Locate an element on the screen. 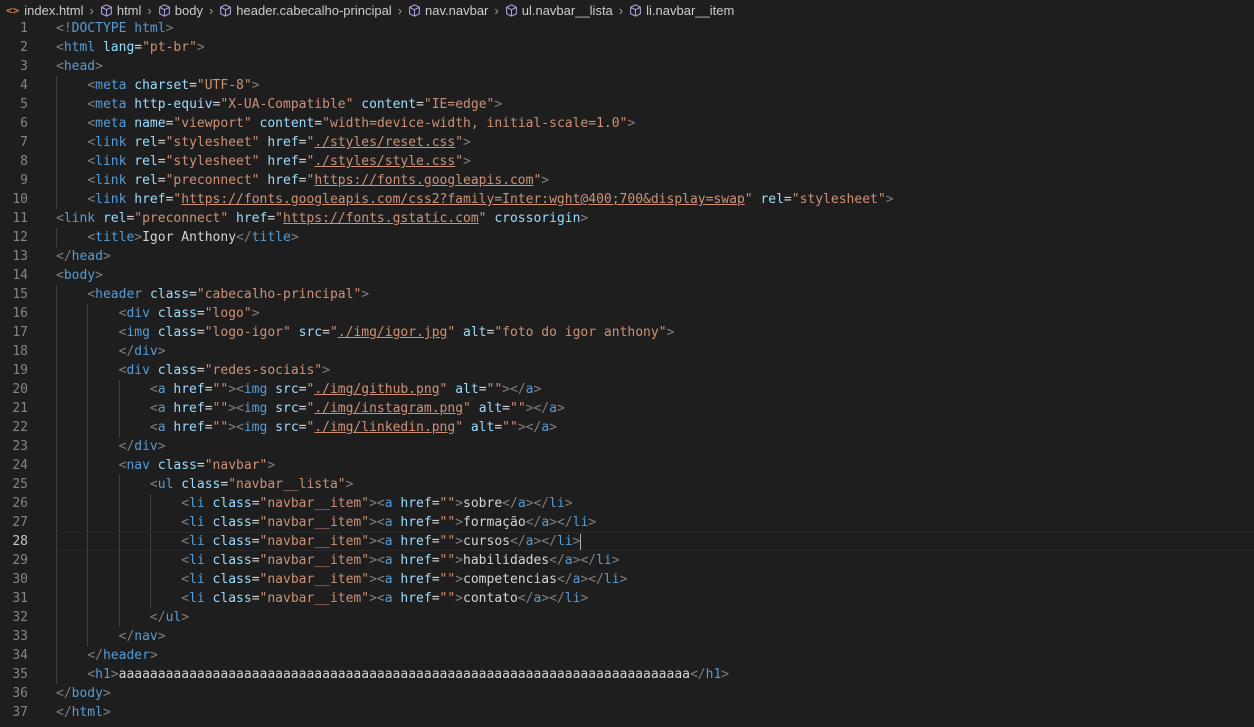 The height and width of the screenshot is (727, 1254). breadcrumb-item-label: ul.navbar__lista is located at coordinates (567, 10).